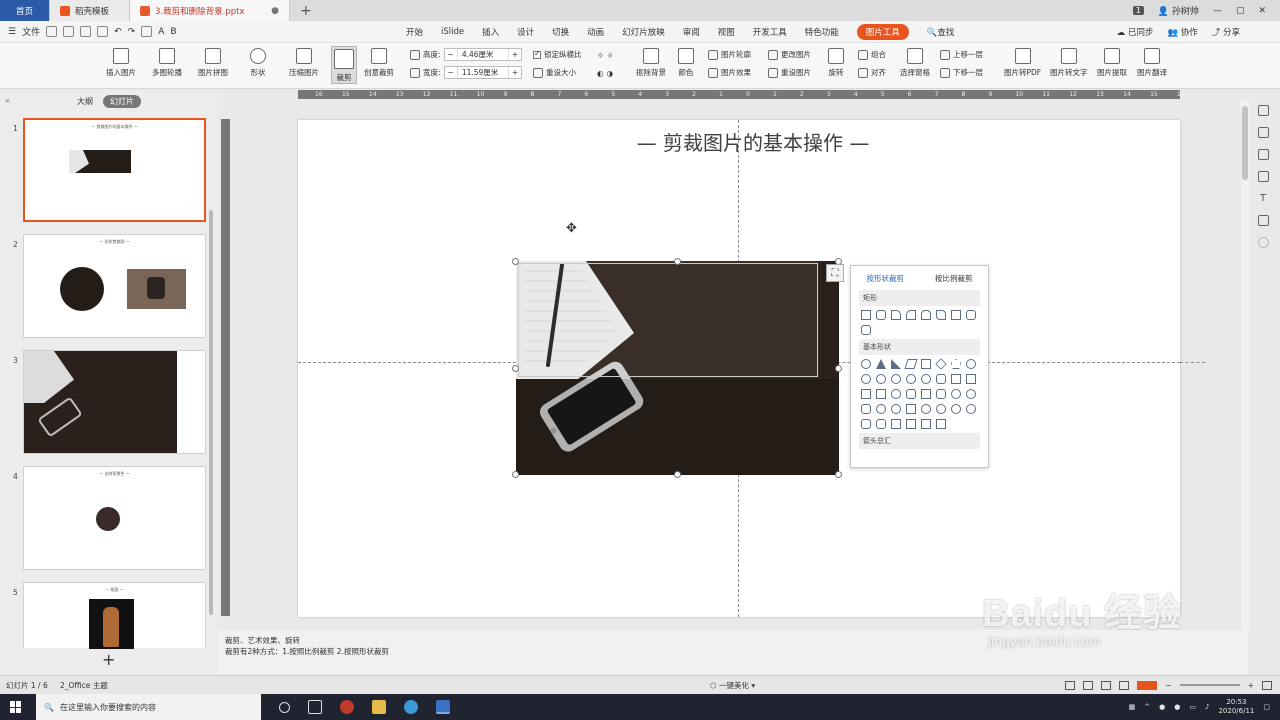  Describe the element at coordinates (926, 315) in the screenshot. I see `shape-round-top-rect` at that location.